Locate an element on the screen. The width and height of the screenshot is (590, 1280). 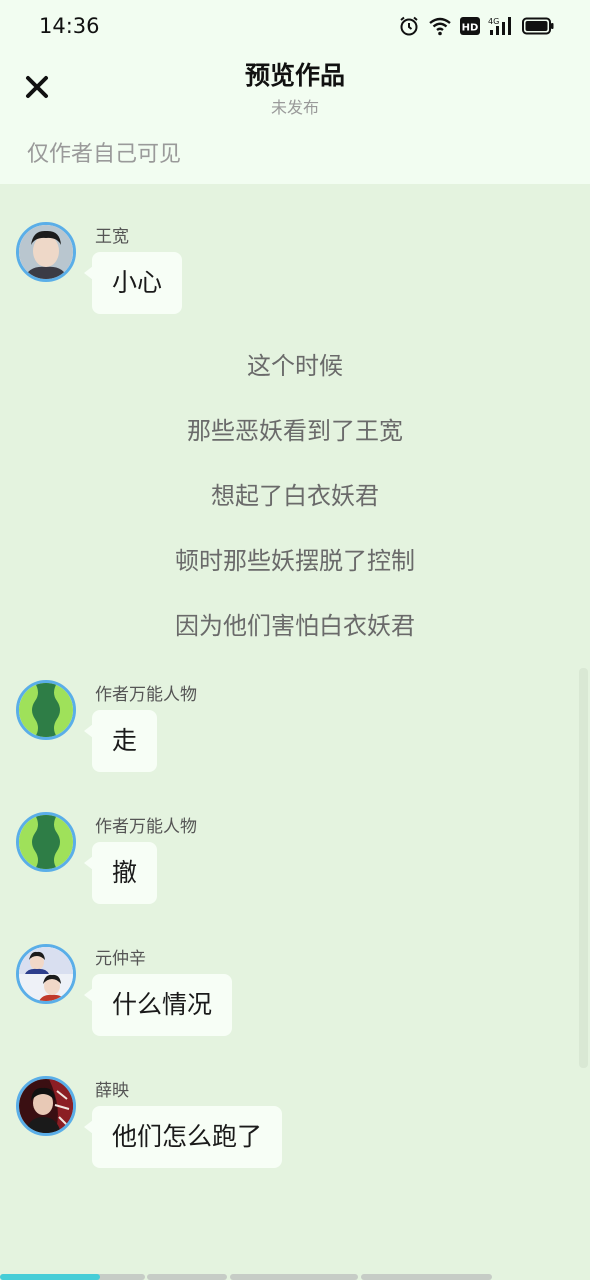
progress-segment-fill is located at coordinates (50, 1277).